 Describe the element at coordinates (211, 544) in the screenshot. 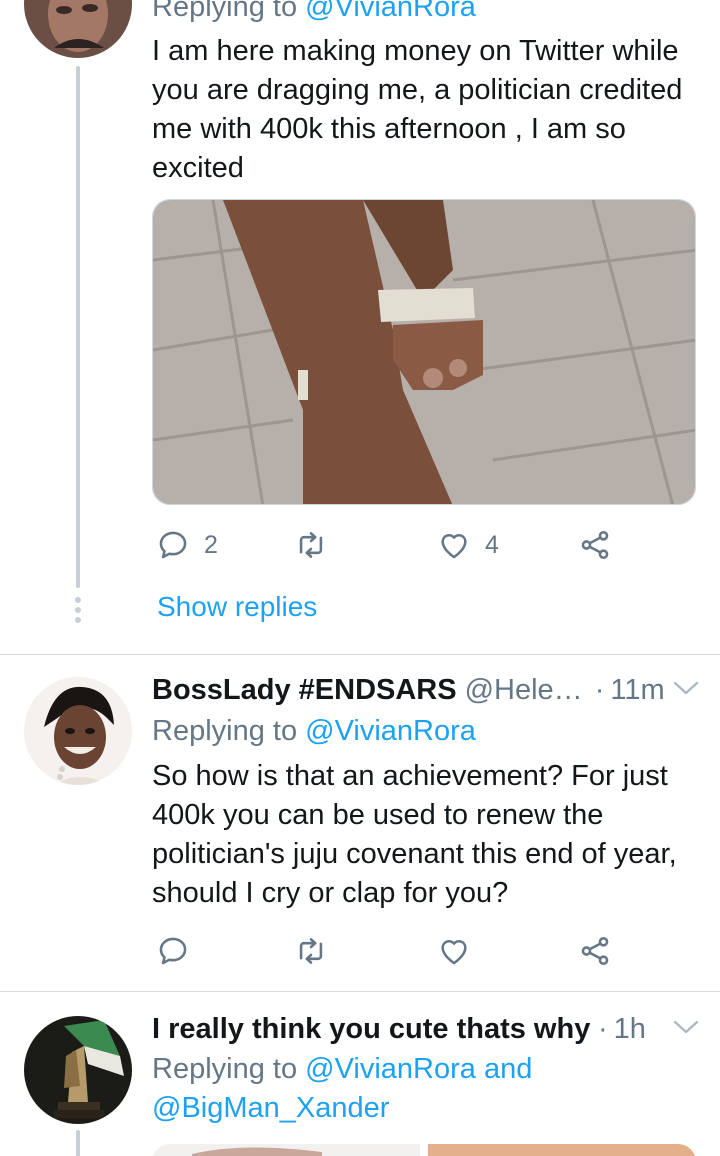

I see `reply-count: 2` at that location.